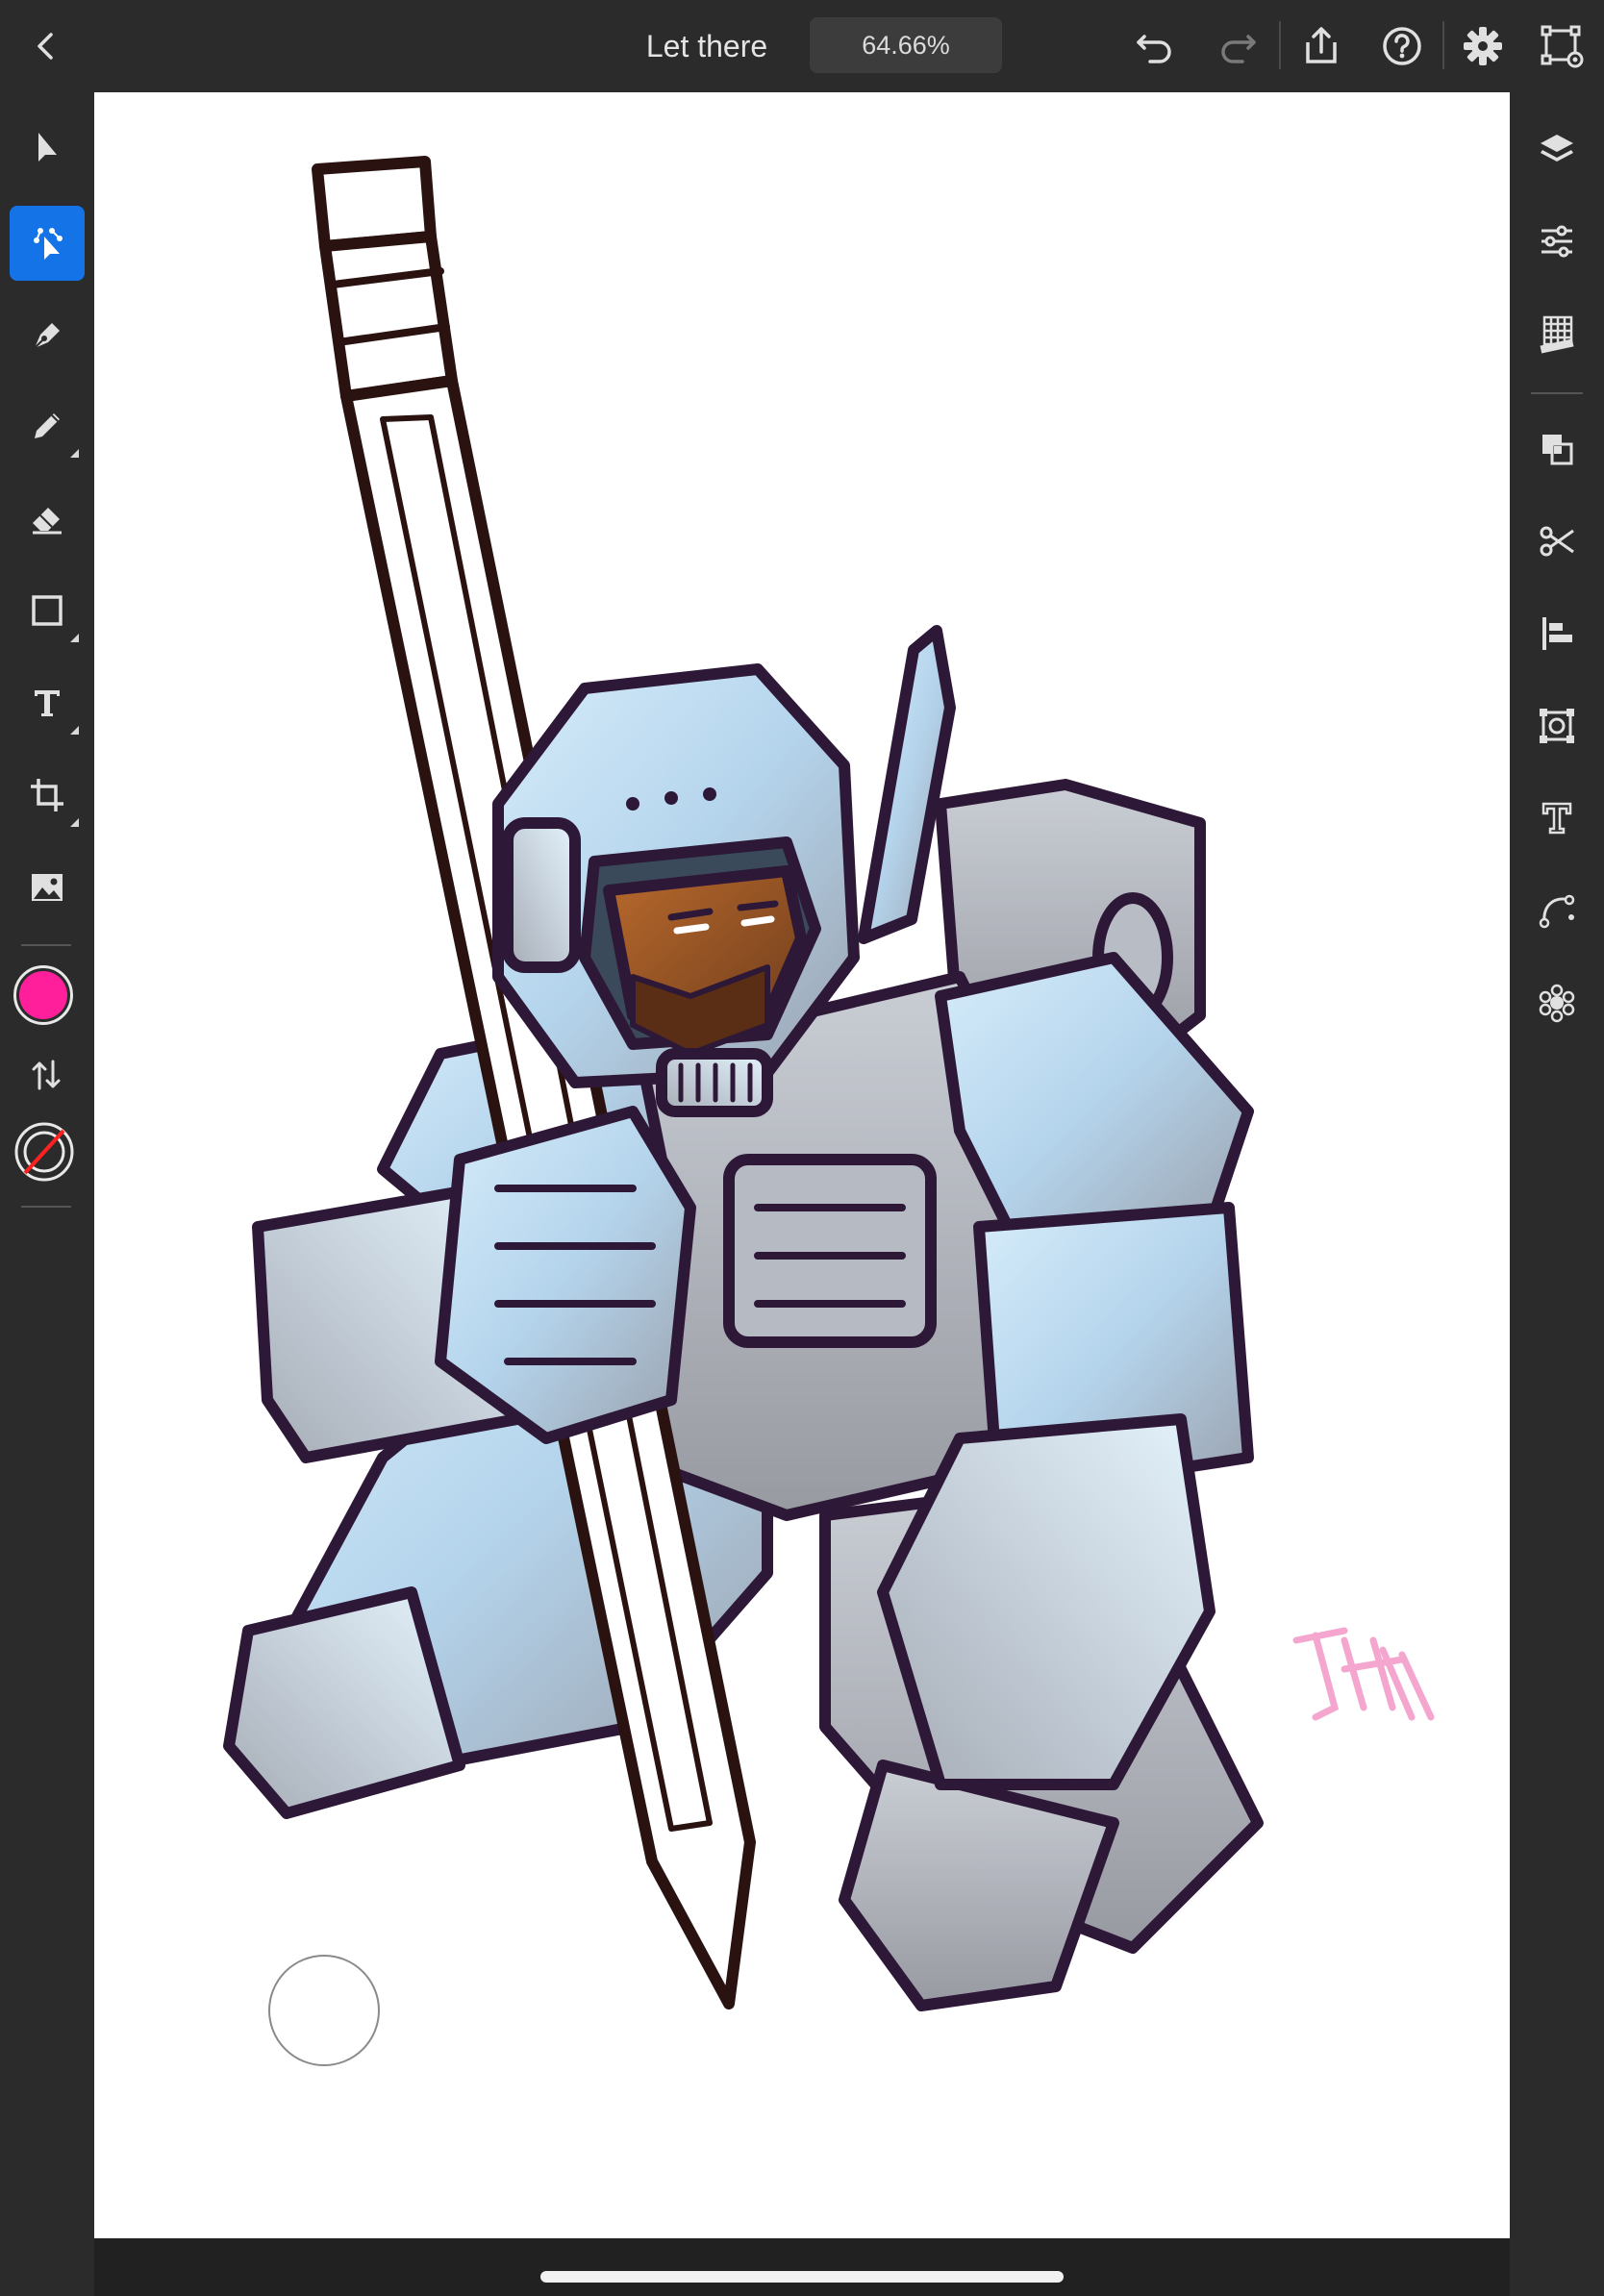 This screenshot has width=1604, height=2296. I want to click on eraser-icon, so click(47, 521).